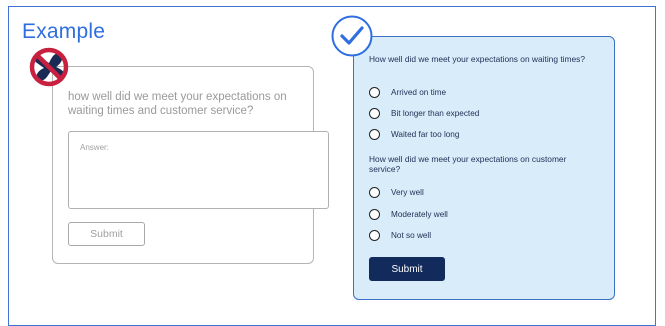 The image size is (665, 326). What do you see at coordinates (419, 92) in the screenshot?
I see `radio-option-label: Arrived on time` at bounding box center [419, 92].